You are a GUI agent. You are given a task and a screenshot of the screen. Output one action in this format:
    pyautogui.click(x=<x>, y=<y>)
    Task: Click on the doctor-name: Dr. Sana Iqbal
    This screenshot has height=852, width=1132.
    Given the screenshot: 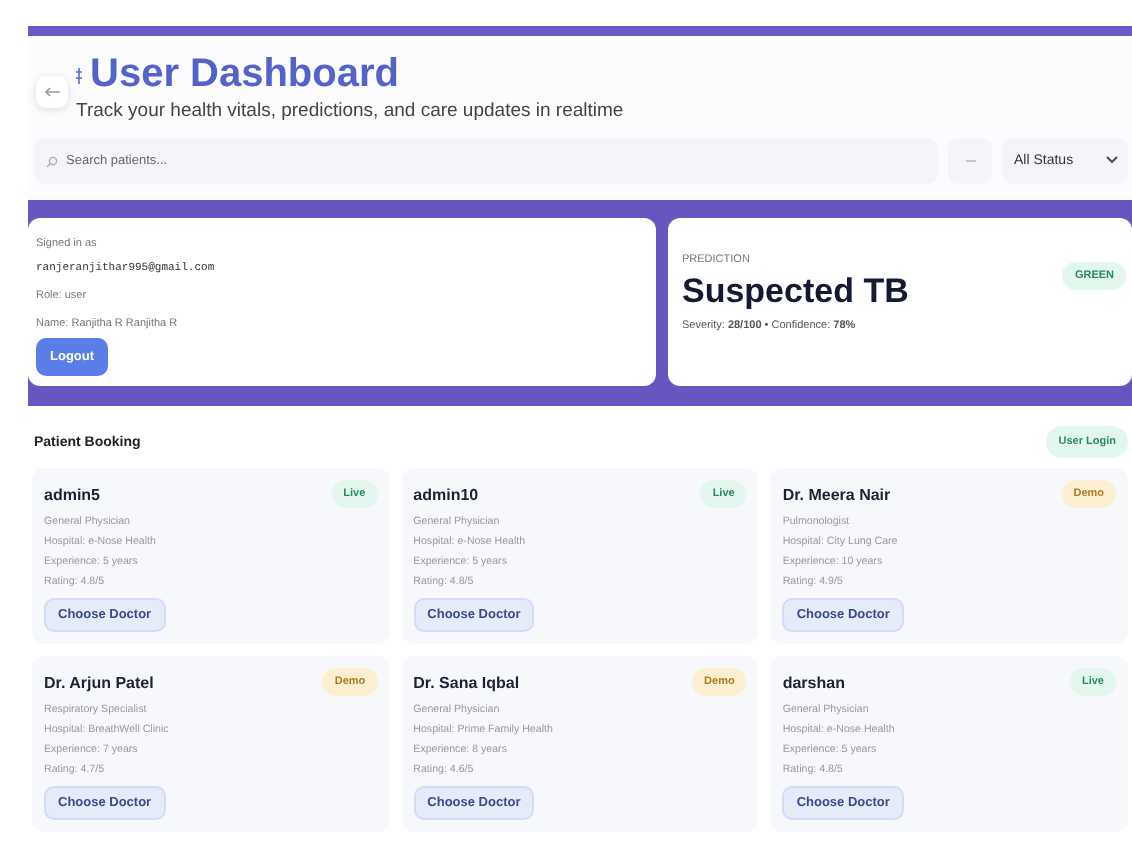 What is the action you would take?
    pyautogui.click(x=466, y=682)
    